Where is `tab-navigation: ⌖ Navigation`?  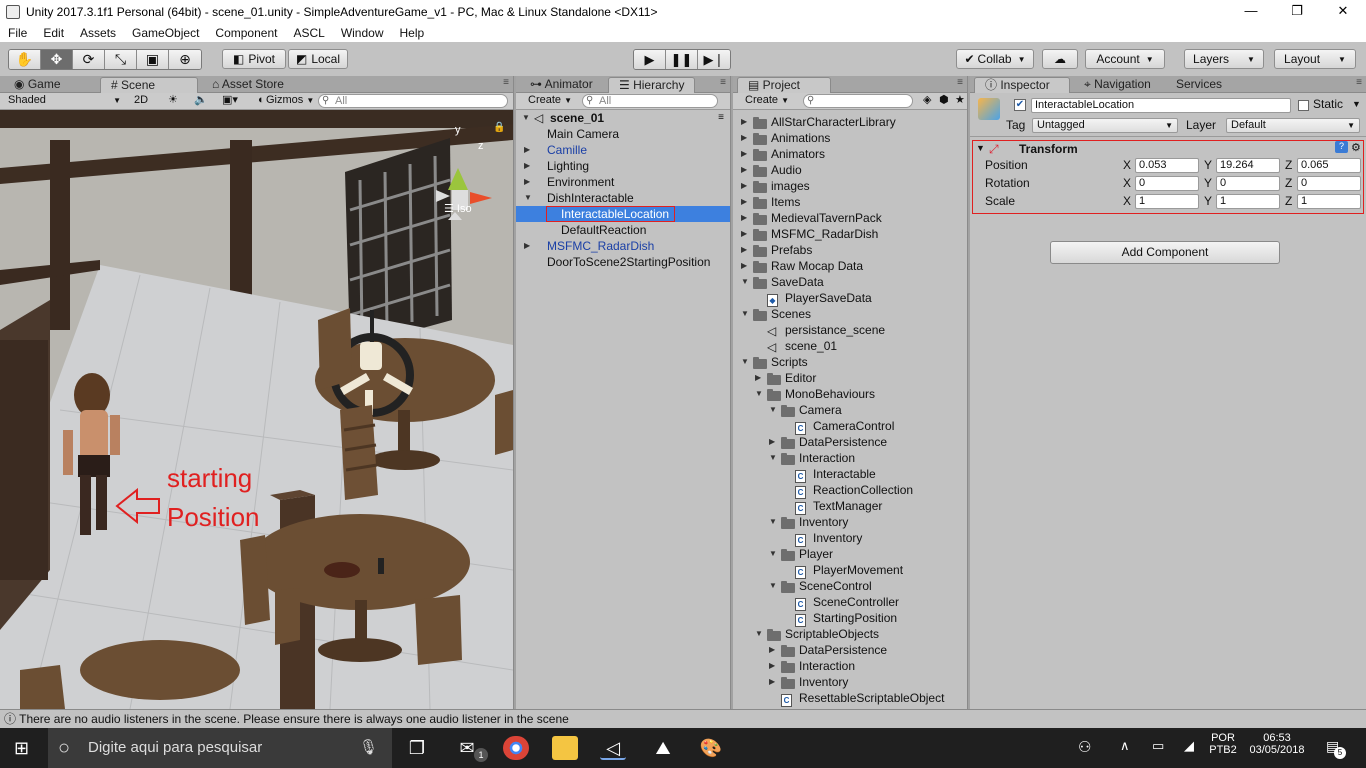
tab-navigation: ⌖ Navigation is located at coordinates (1117, 85).